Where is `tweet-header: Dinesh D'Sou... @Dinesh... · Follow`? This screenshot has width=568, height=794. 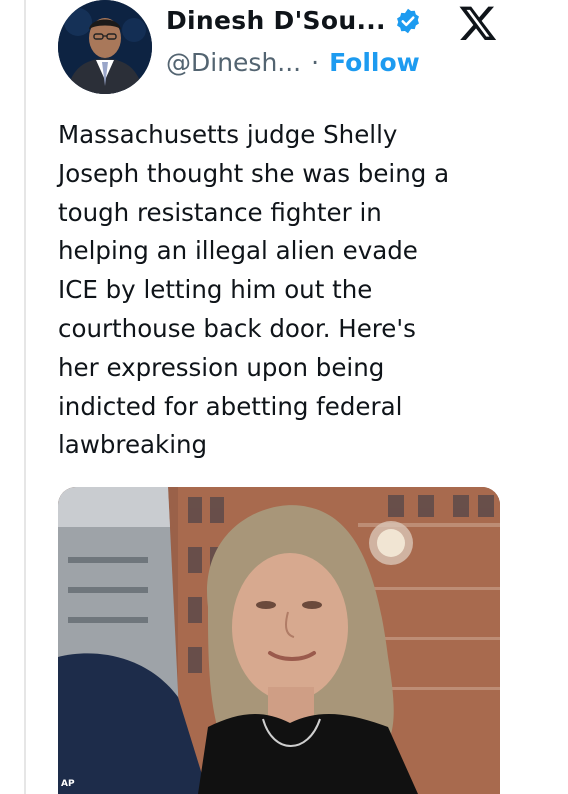
tweet-header: Dinesh D'Sou... @Dinesh... · Follow is located at coordinates (313, 50).